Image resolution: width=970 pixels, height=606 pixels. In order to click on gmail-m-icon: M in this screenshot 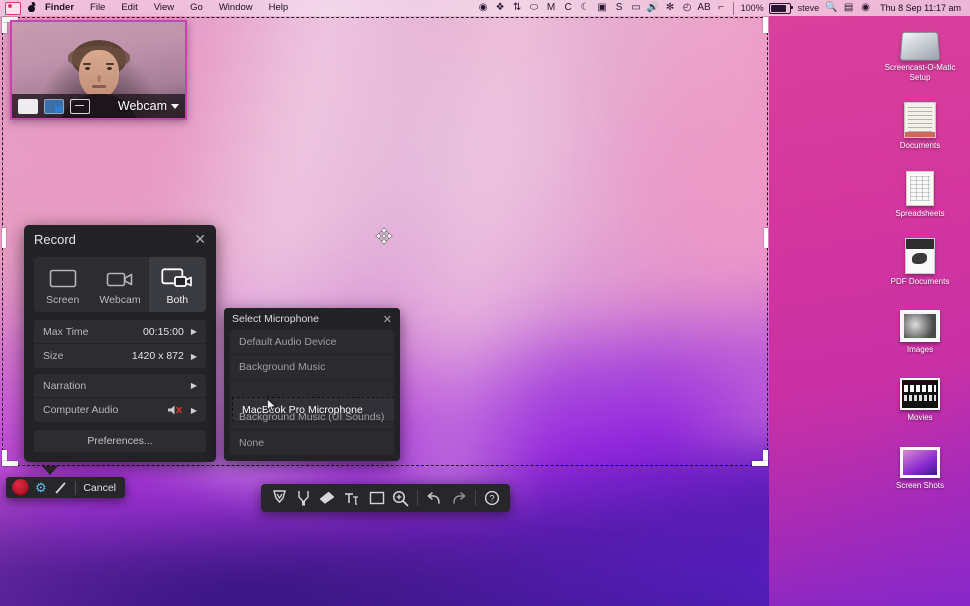, I will do `click(551, 8)`.